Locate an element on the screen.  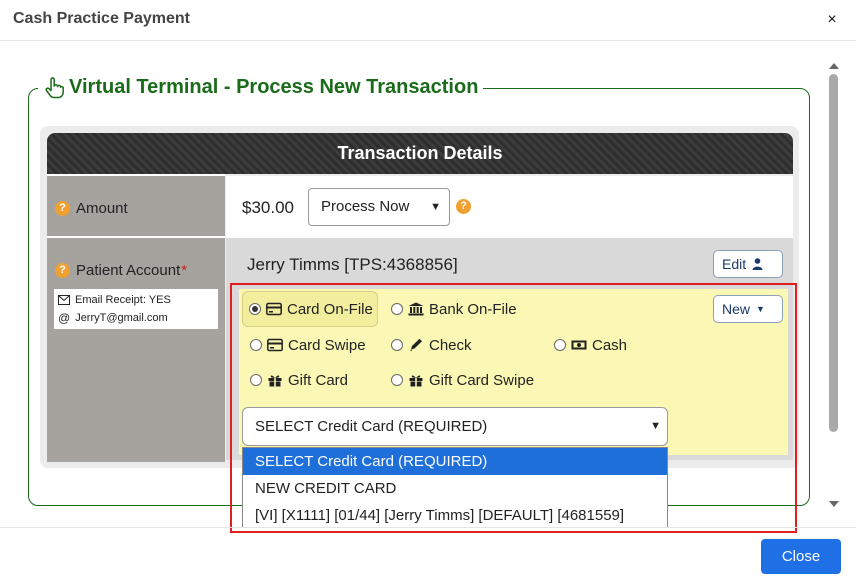
patient-label-cell: ? Patient Account * is located at coordinates (136, 349).